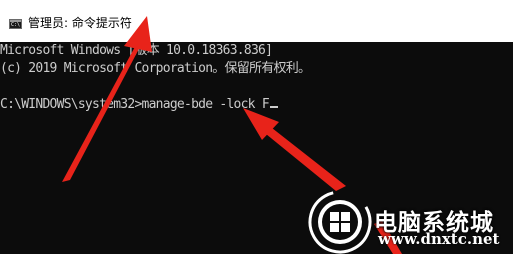  What do you see at coordinates (340, 222) in the screenshot?
I see `windows-logo-icon` at bounding box center [340, 222].